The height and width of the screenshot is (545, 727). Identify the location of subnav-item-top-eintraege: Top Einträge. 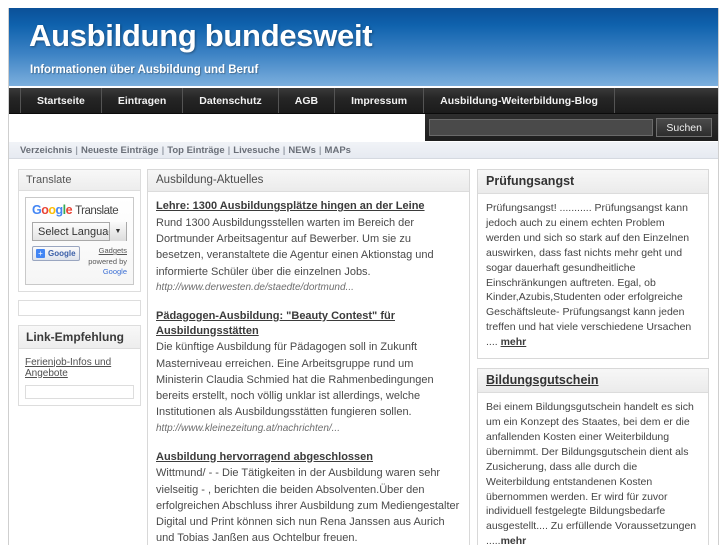
(195, 150).